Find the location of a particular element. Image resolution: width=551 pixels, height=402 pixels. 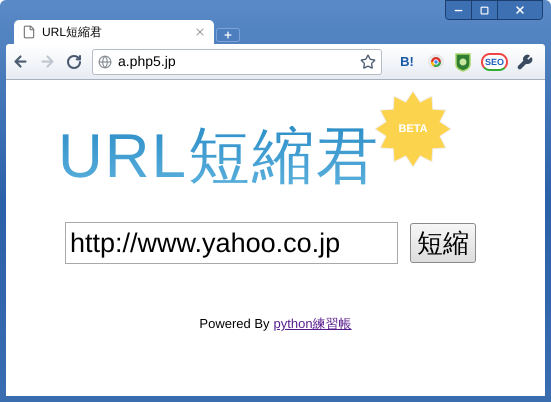

close-tab-icon is located at coordinates (200, 32).